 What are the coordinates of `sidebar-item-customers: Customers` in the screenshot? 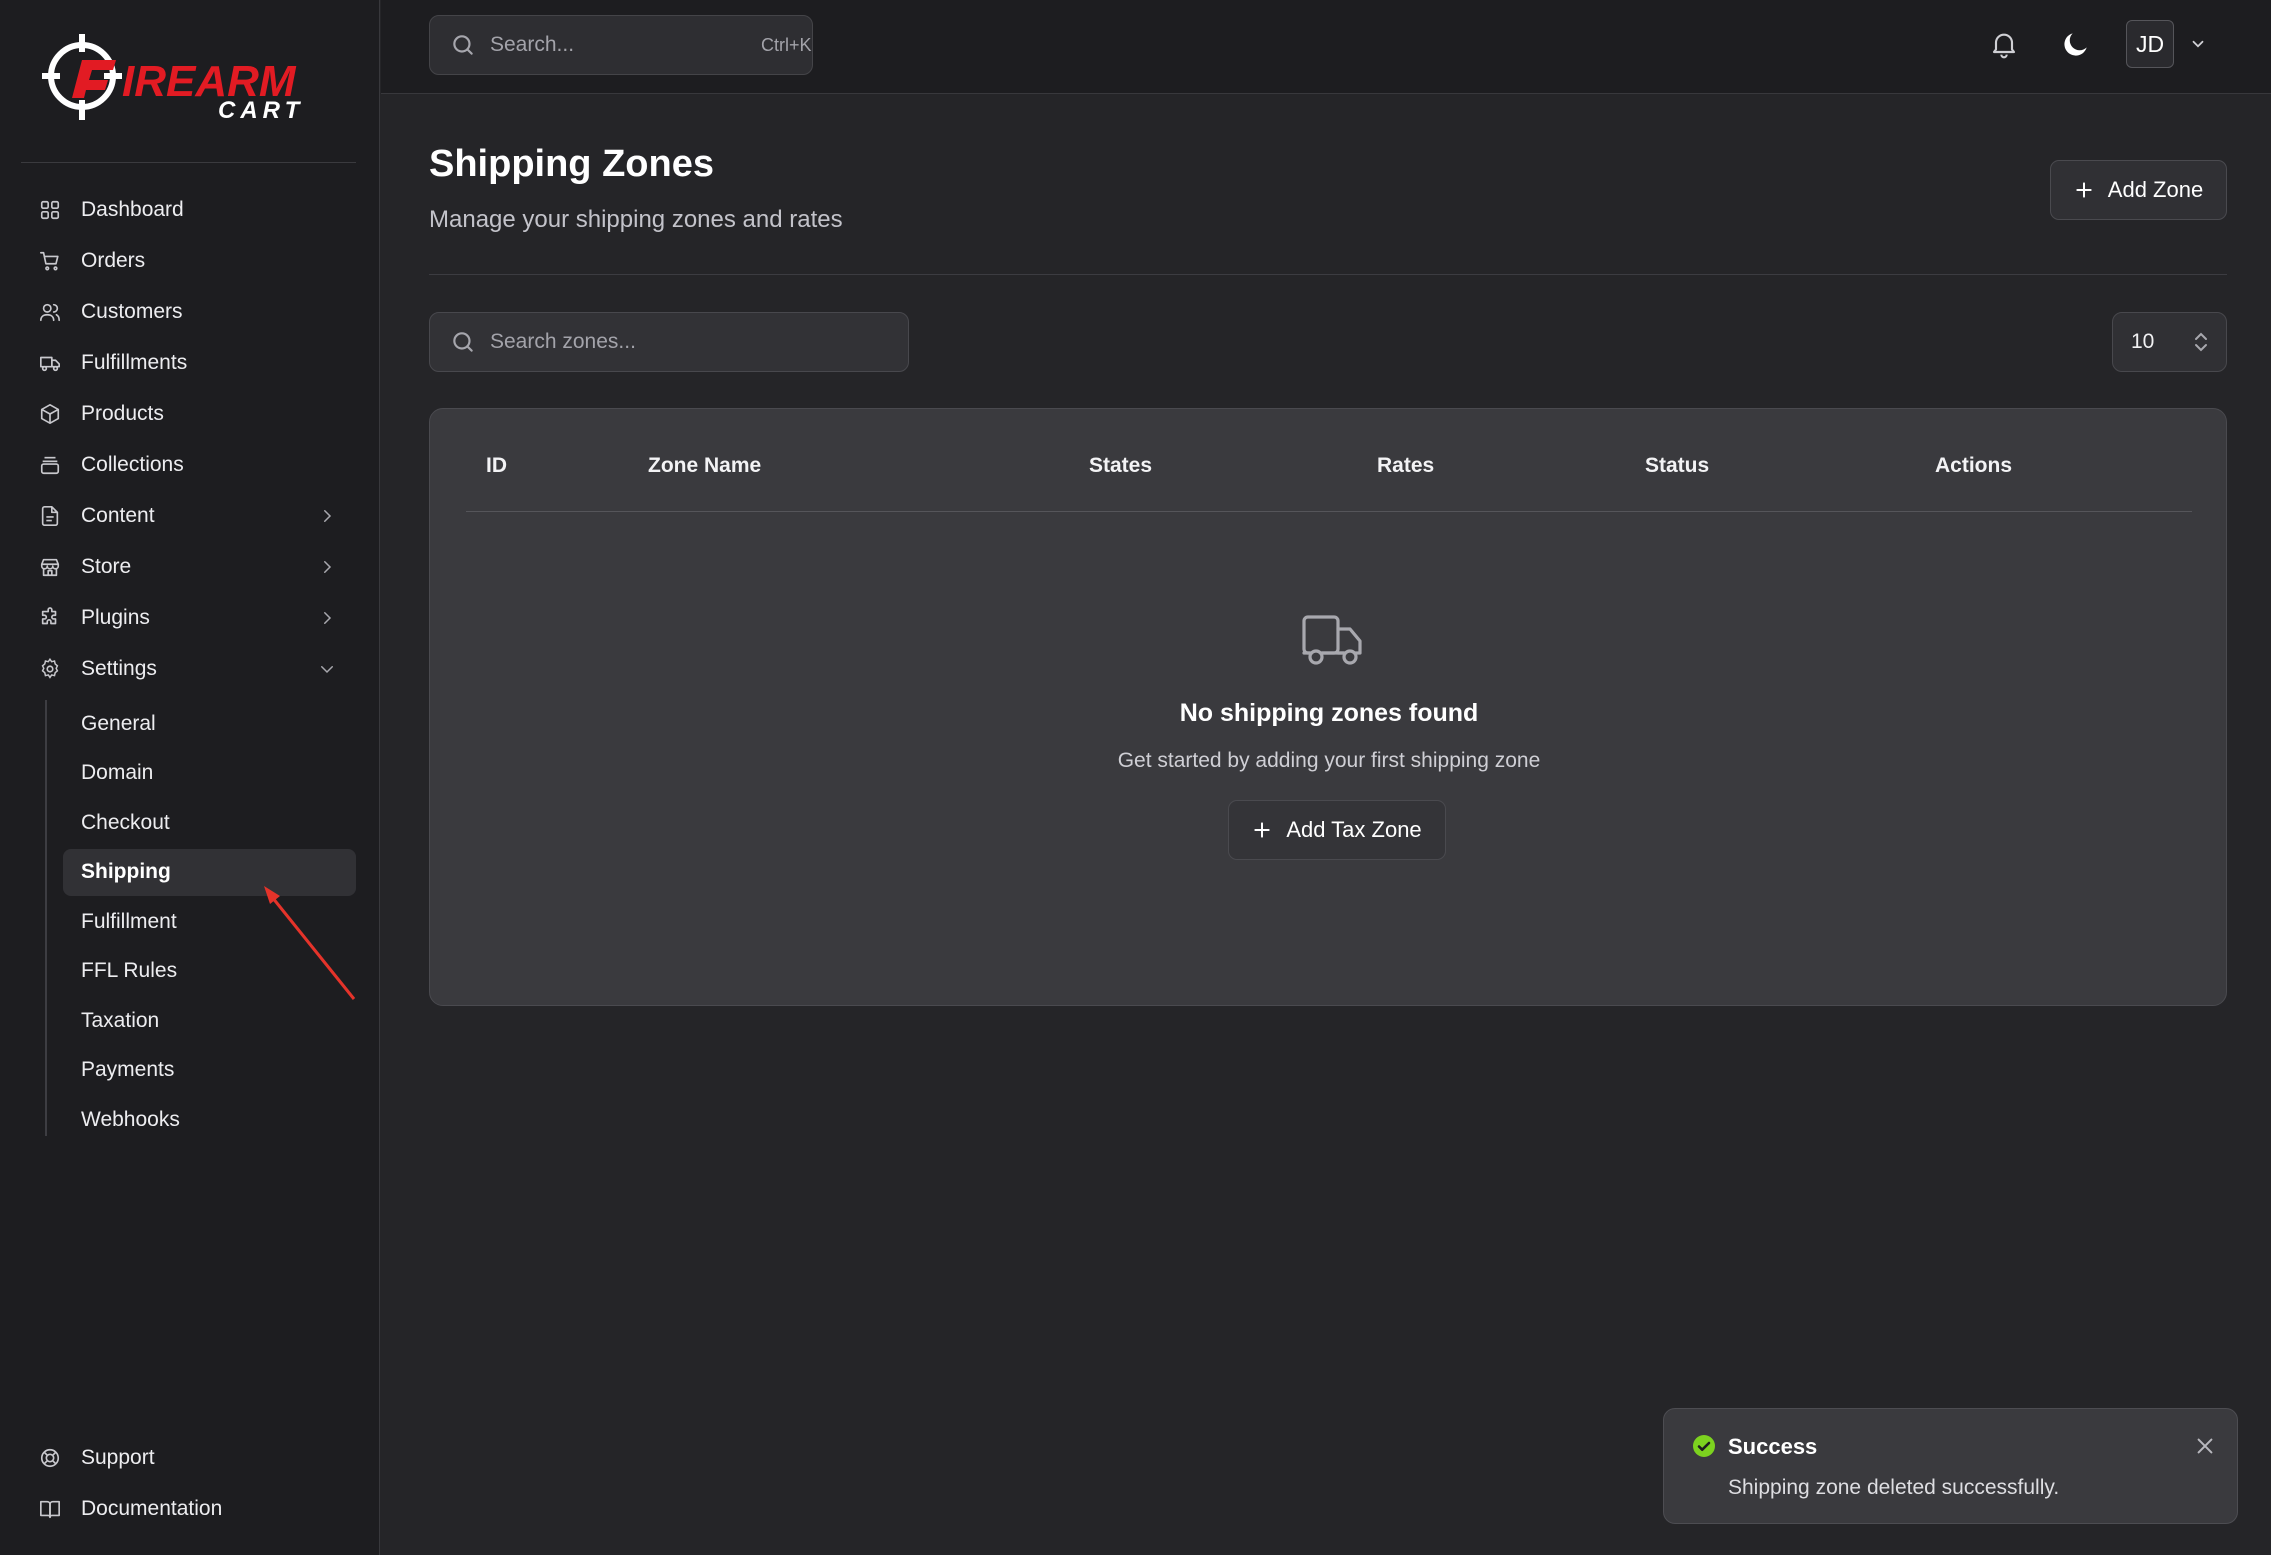 It's located at (188, 312).